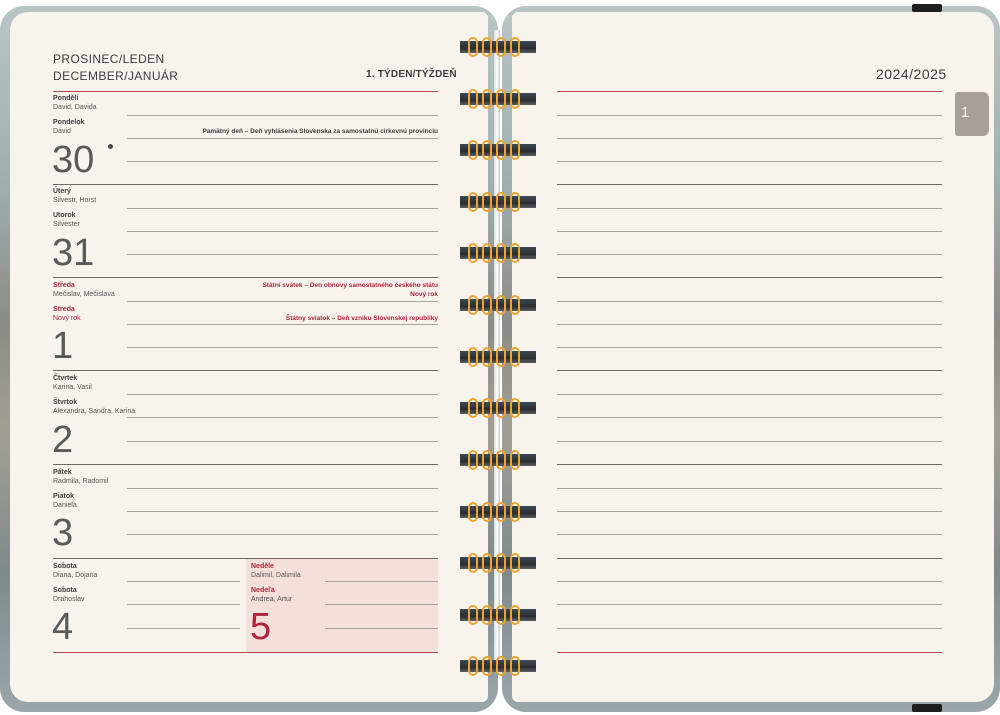  I want to click on page-bottom-rule, so click(245, 652).